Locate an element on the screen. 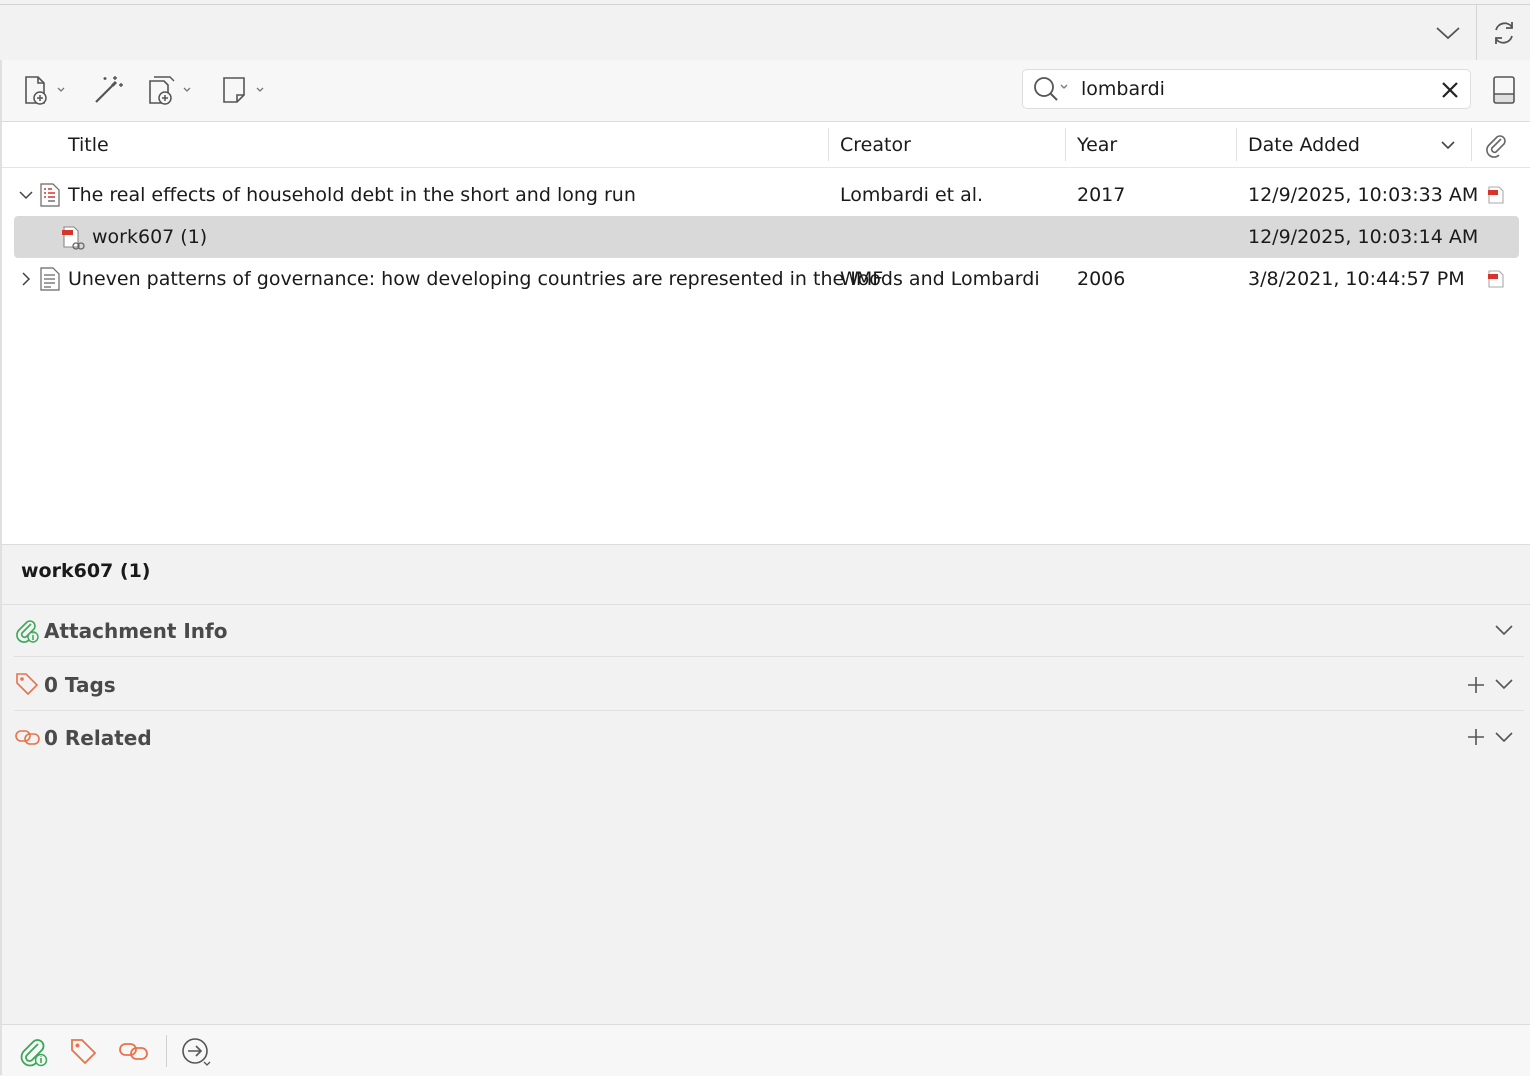  new-note-button is located at coordinates (244, 90).